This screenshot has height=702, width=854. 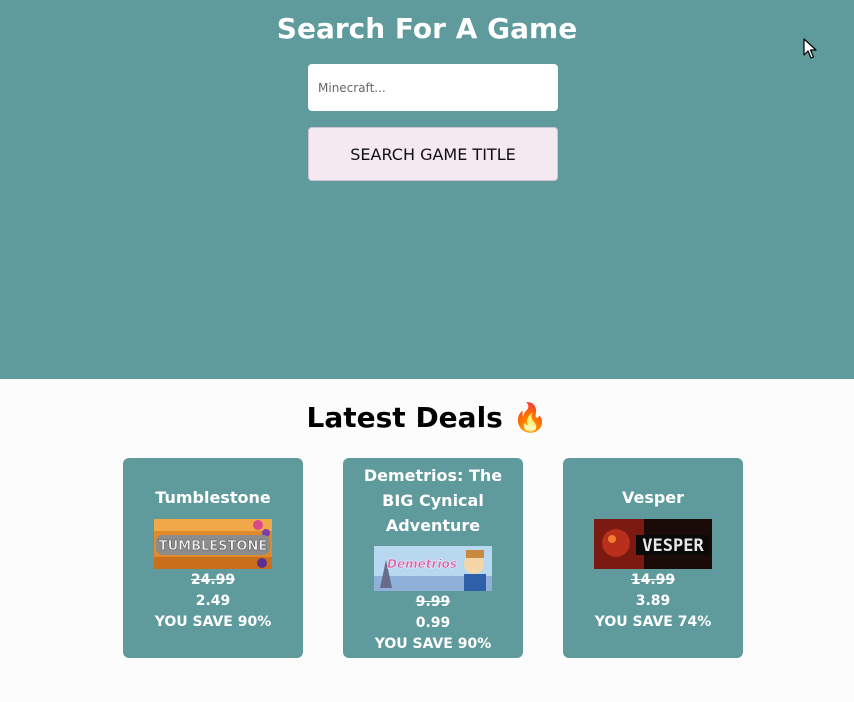 I want to click on page-title: Search For A Game, so click(x=427, y=28).